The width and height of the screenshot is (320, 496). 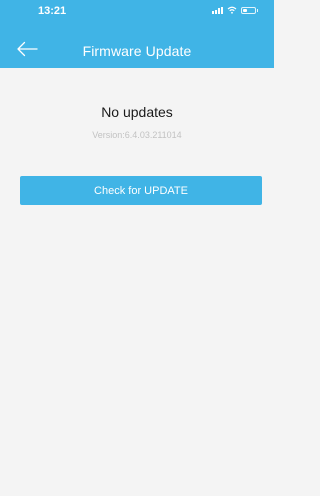 What do you see at coordinates (137, 135) in the screenshot?
I see `firmware-version: Version:6.4.03.211014` at bounding box center [137, 135].